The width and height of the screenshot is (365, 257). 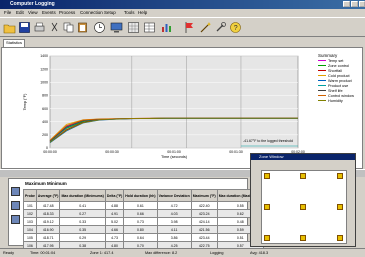 I want to click on grid-icon, so click(x=133, y=27).